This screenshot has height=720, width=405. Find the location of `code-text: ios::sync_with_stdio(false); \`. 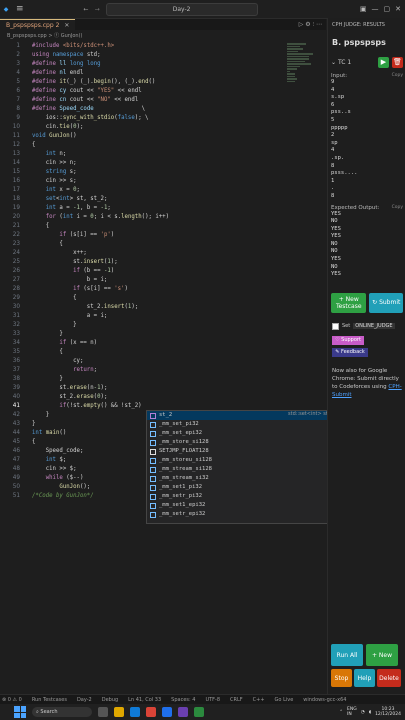

code-text: ios::sync_with_stdio(false); \ is located at coordinates (90, 118).